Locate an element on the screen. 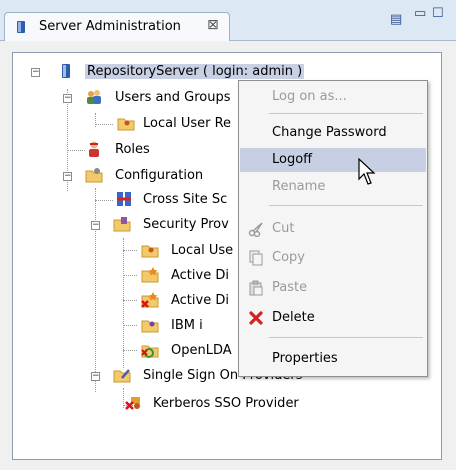  tree-row-kerberos: Kerberos SSO Provider is located at coordinates (223, 404).